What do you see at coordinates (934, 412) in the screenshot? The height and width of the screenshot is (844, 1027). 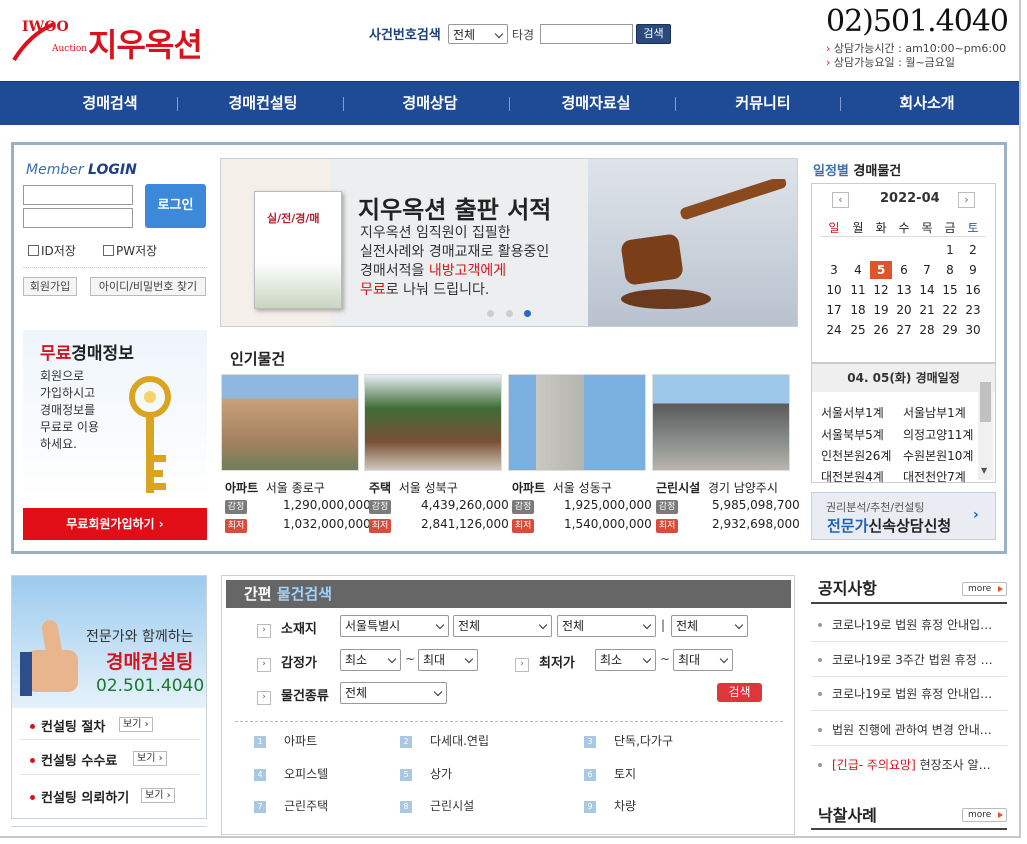 I see `court-item: 서울남부1계` at bounding box center [934, 412].